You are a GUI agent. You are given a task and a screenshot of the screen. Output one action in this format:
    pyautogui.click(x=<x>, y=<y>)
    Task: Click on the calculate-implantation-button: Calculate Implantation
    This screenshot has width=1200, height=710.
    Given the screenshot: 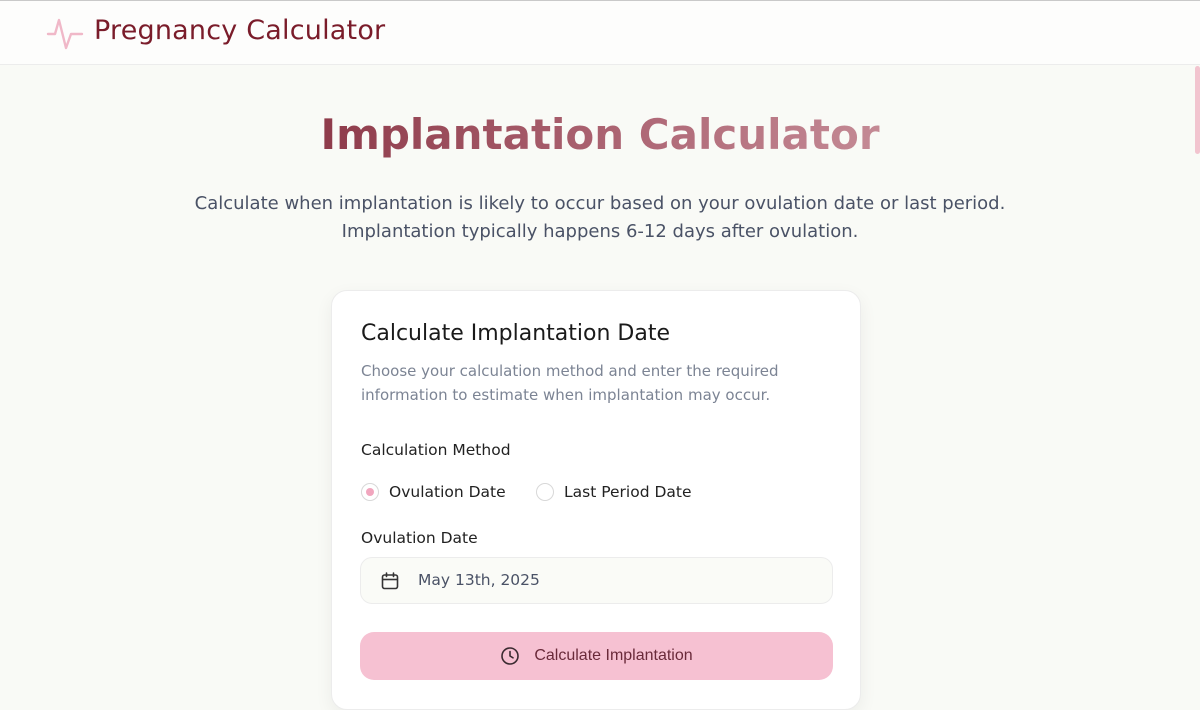 What is the action you would take?
    pyautogui.click(x=596, y=656)
    